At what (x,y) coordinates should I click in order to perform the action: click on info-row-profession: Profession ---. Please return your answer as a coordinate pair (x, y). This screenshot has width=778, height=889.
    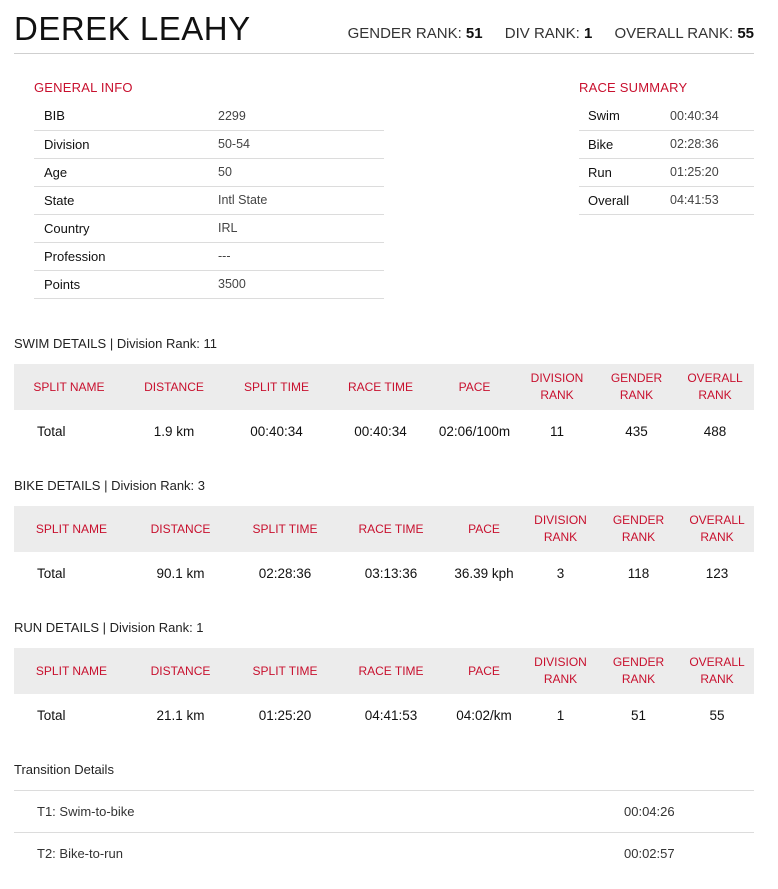
    Looking at the image, I should click on (209, 256).